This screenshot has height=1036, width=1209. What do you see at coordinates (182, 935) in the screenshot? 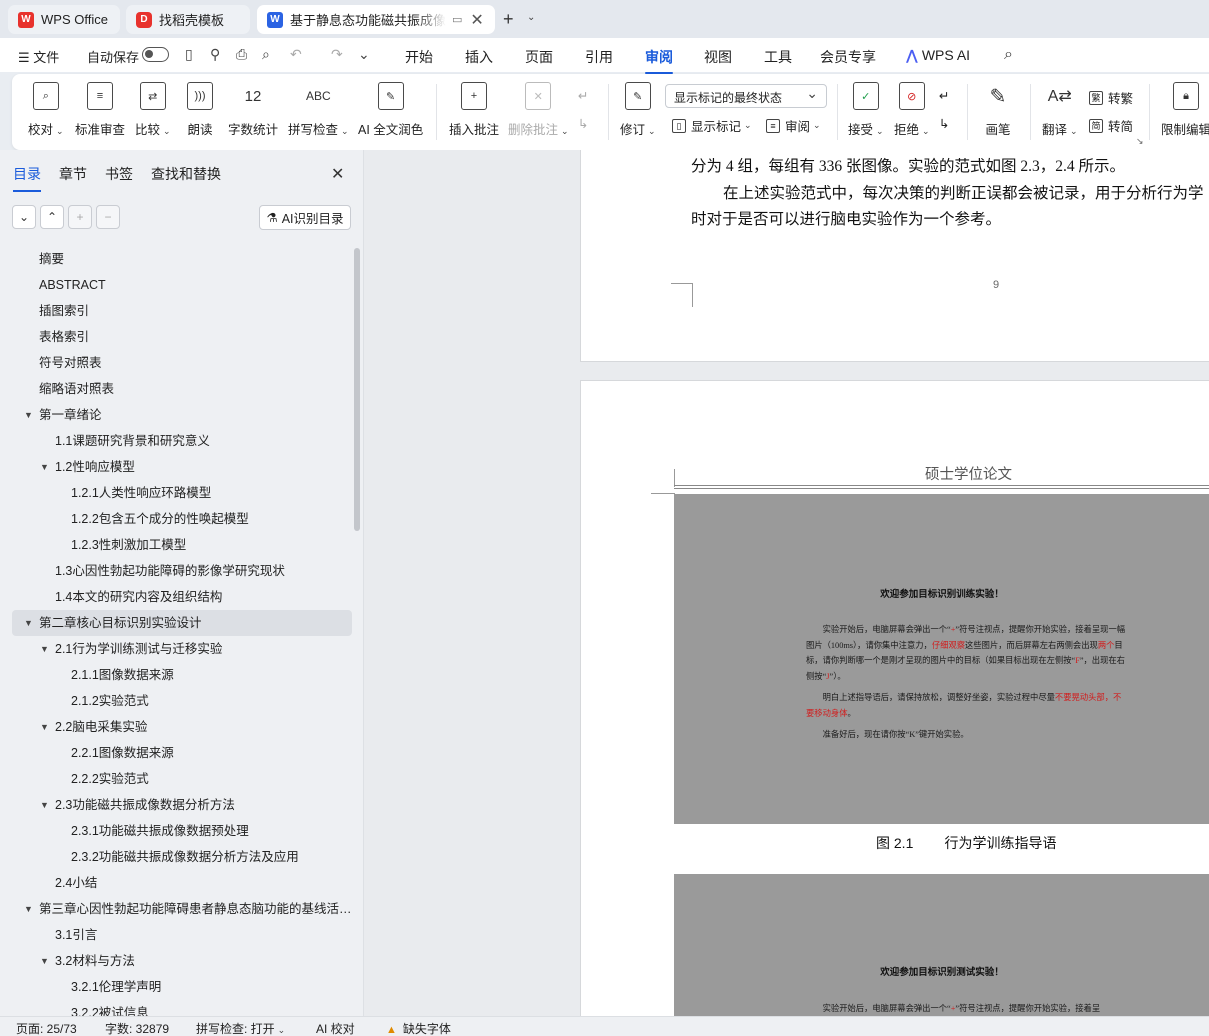
I see `toc-item: 3.1引言` at bounding box center [182, 935].